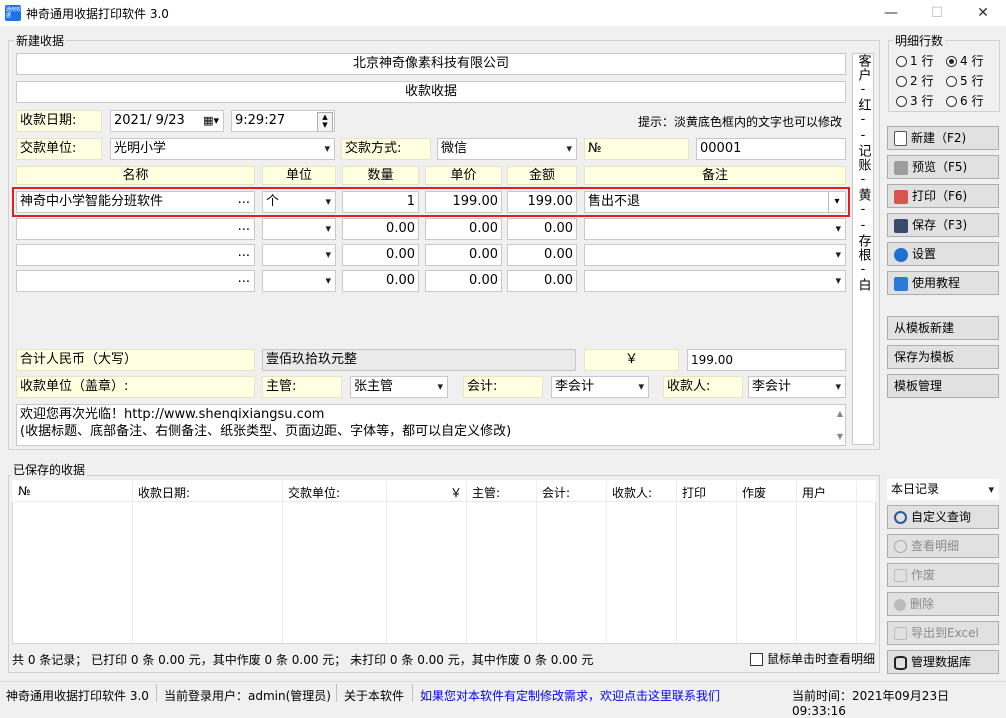  I want to click on settings-button: 设置, so click(943, 254).